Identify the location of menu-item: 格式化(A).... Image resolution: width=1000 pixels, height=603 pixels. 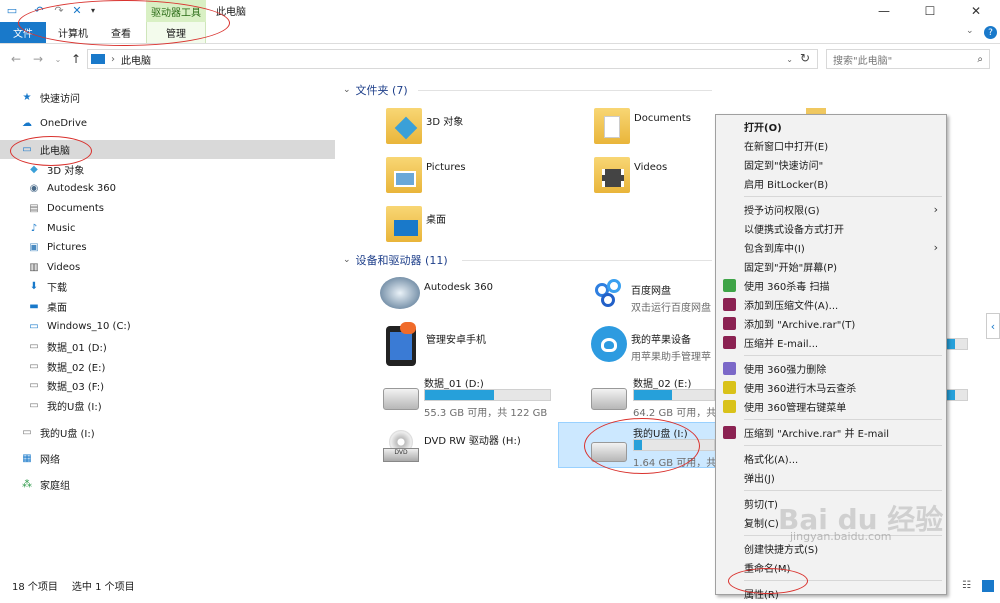
(831, 458).